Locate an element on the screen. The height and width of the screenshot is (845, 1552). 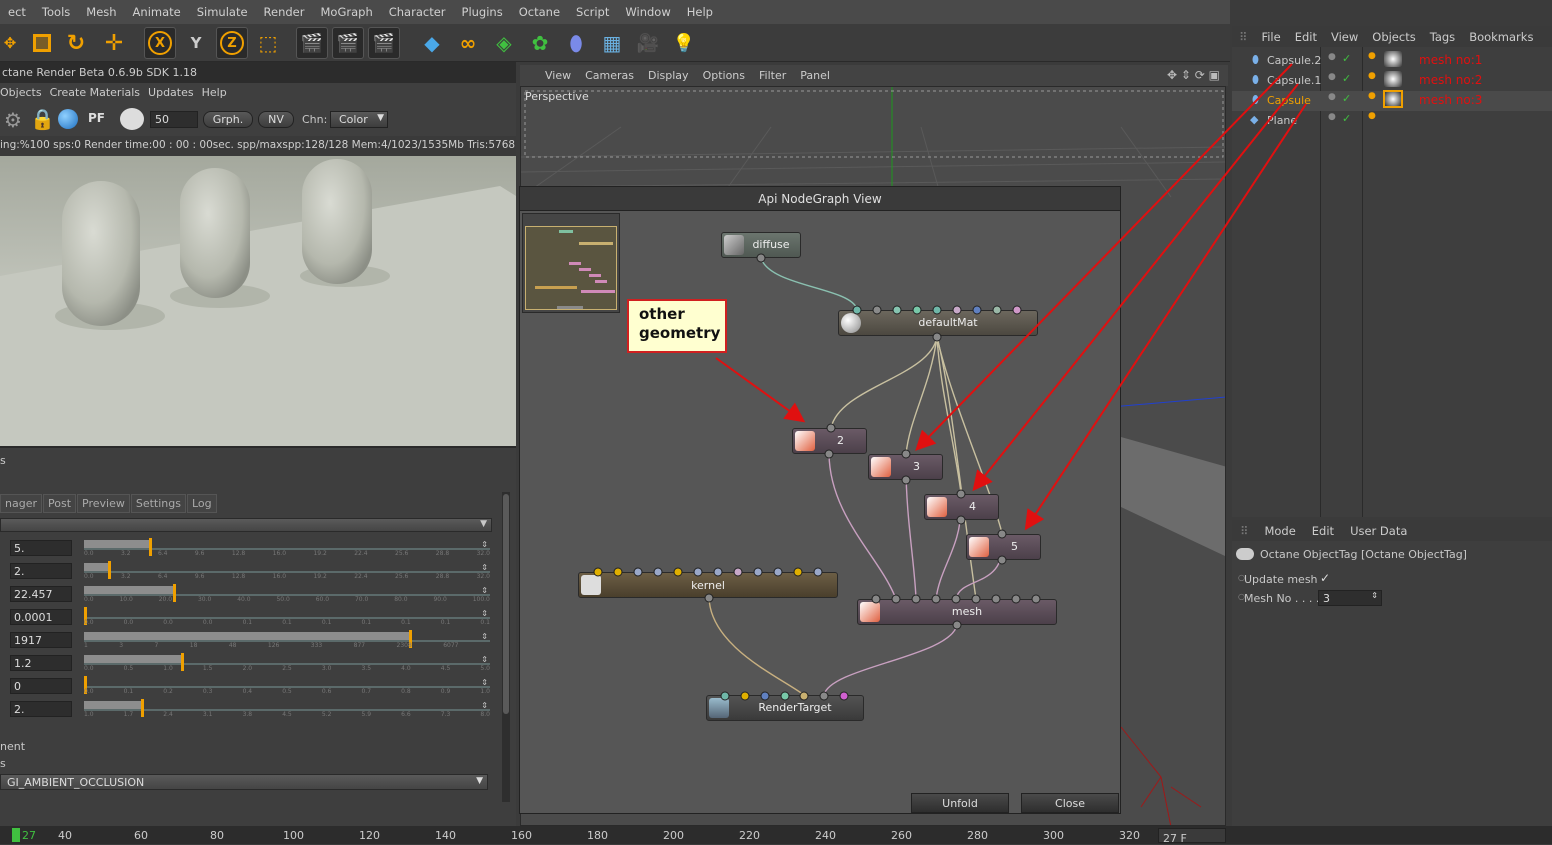
object-name: Capsule is located at coordinates (1289, 100).